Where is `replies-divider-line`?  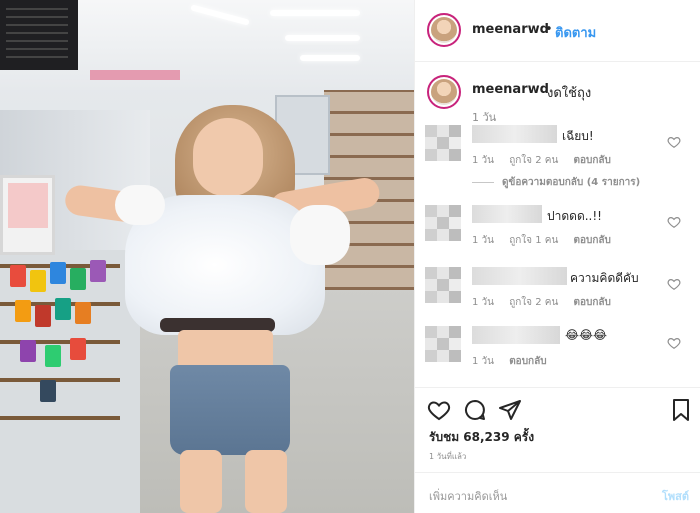 replies-divider-line is located at coordinates (483, 182).